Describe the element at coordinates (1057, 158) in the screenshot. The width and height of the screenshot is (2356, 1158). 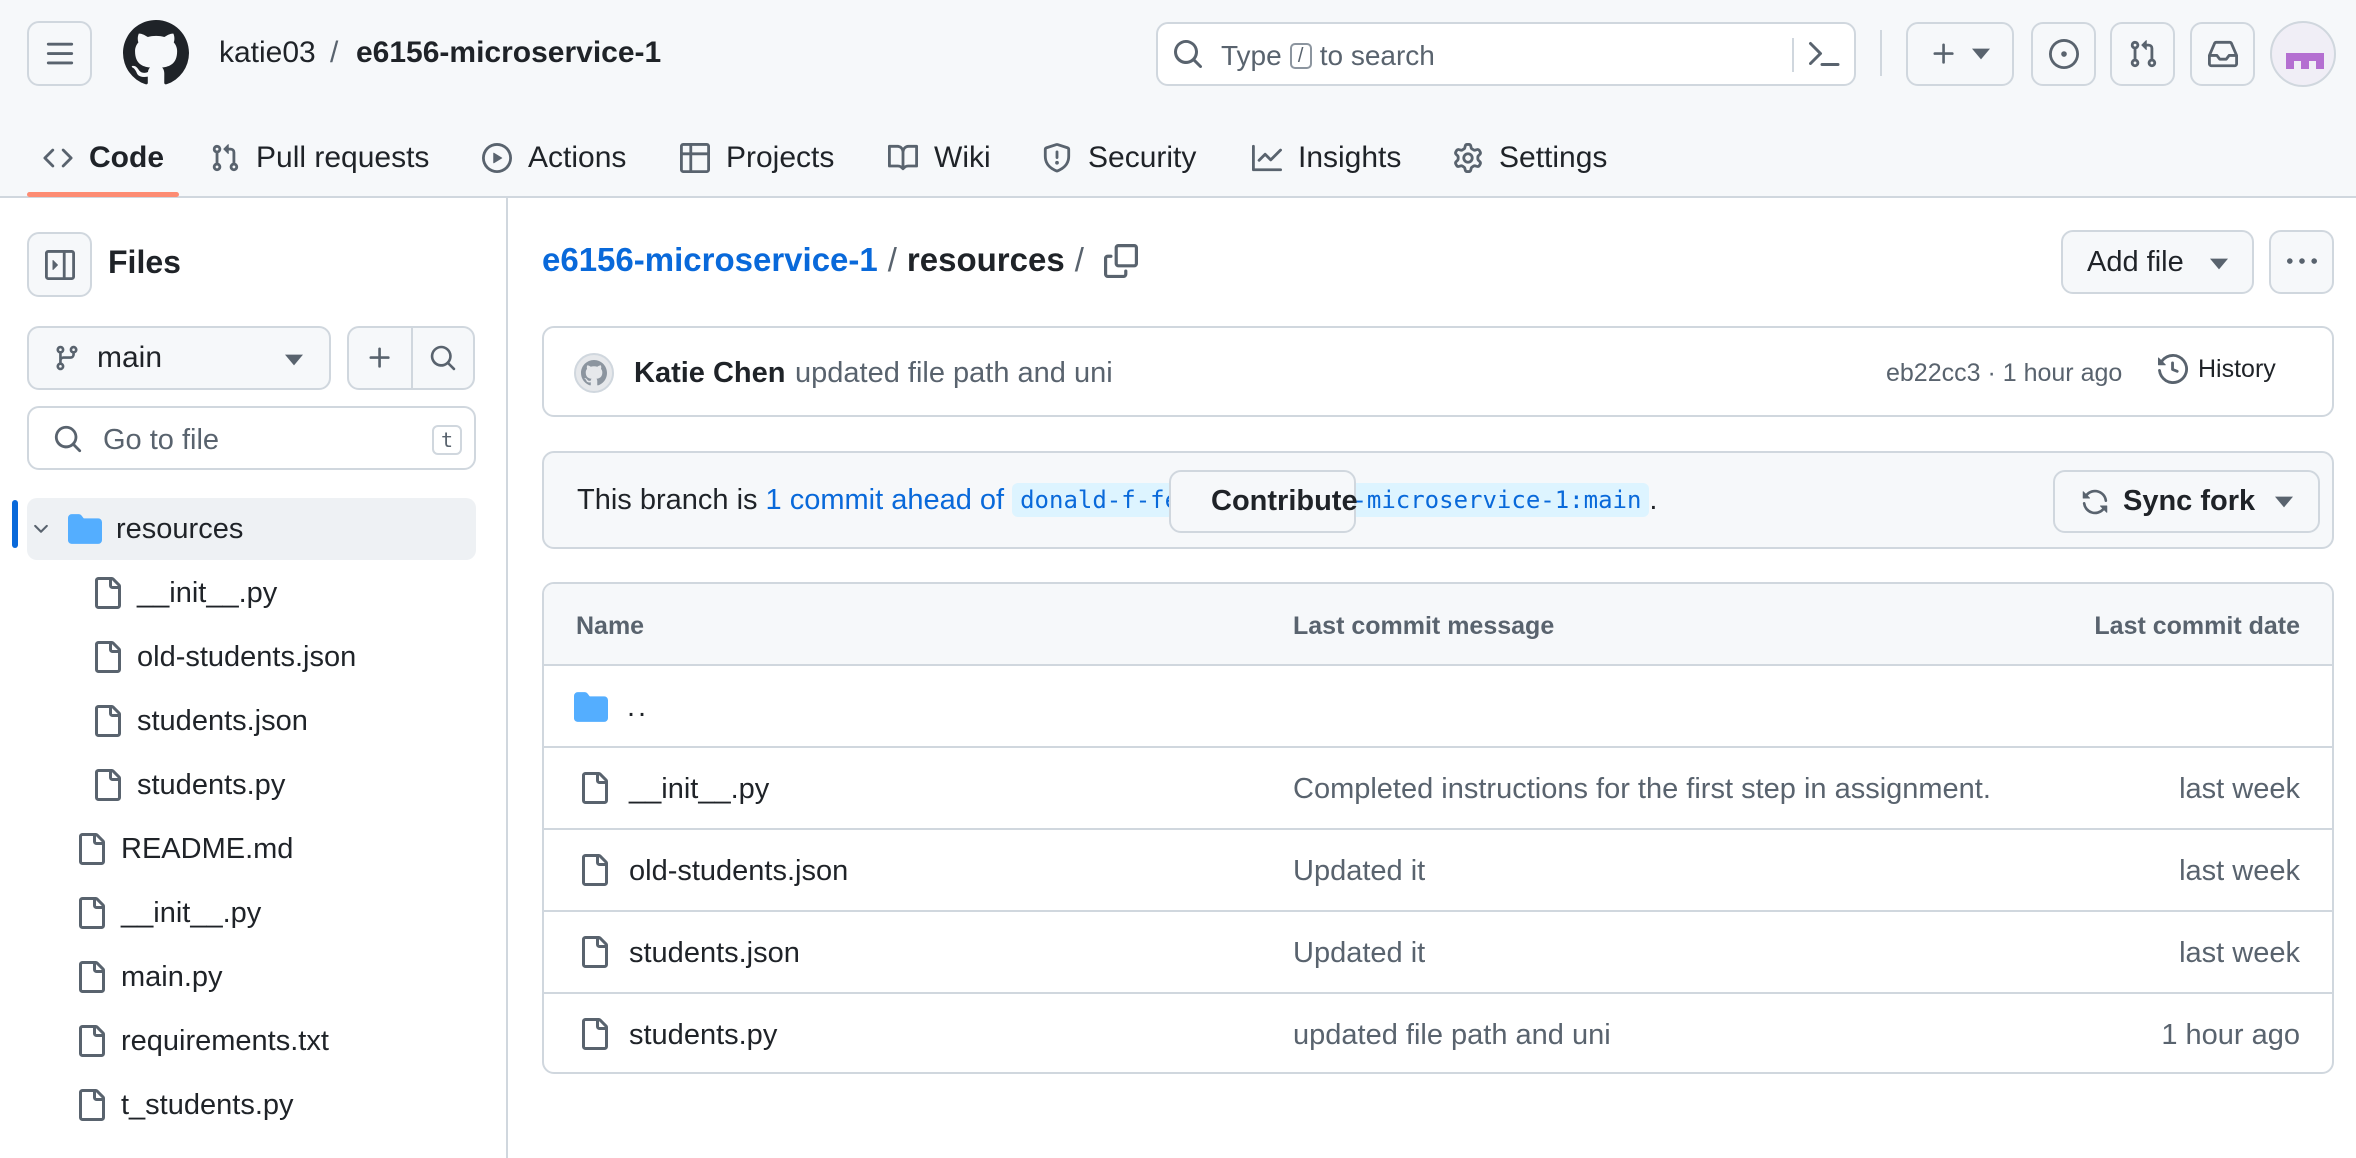
I see `shield-icon` at that location.